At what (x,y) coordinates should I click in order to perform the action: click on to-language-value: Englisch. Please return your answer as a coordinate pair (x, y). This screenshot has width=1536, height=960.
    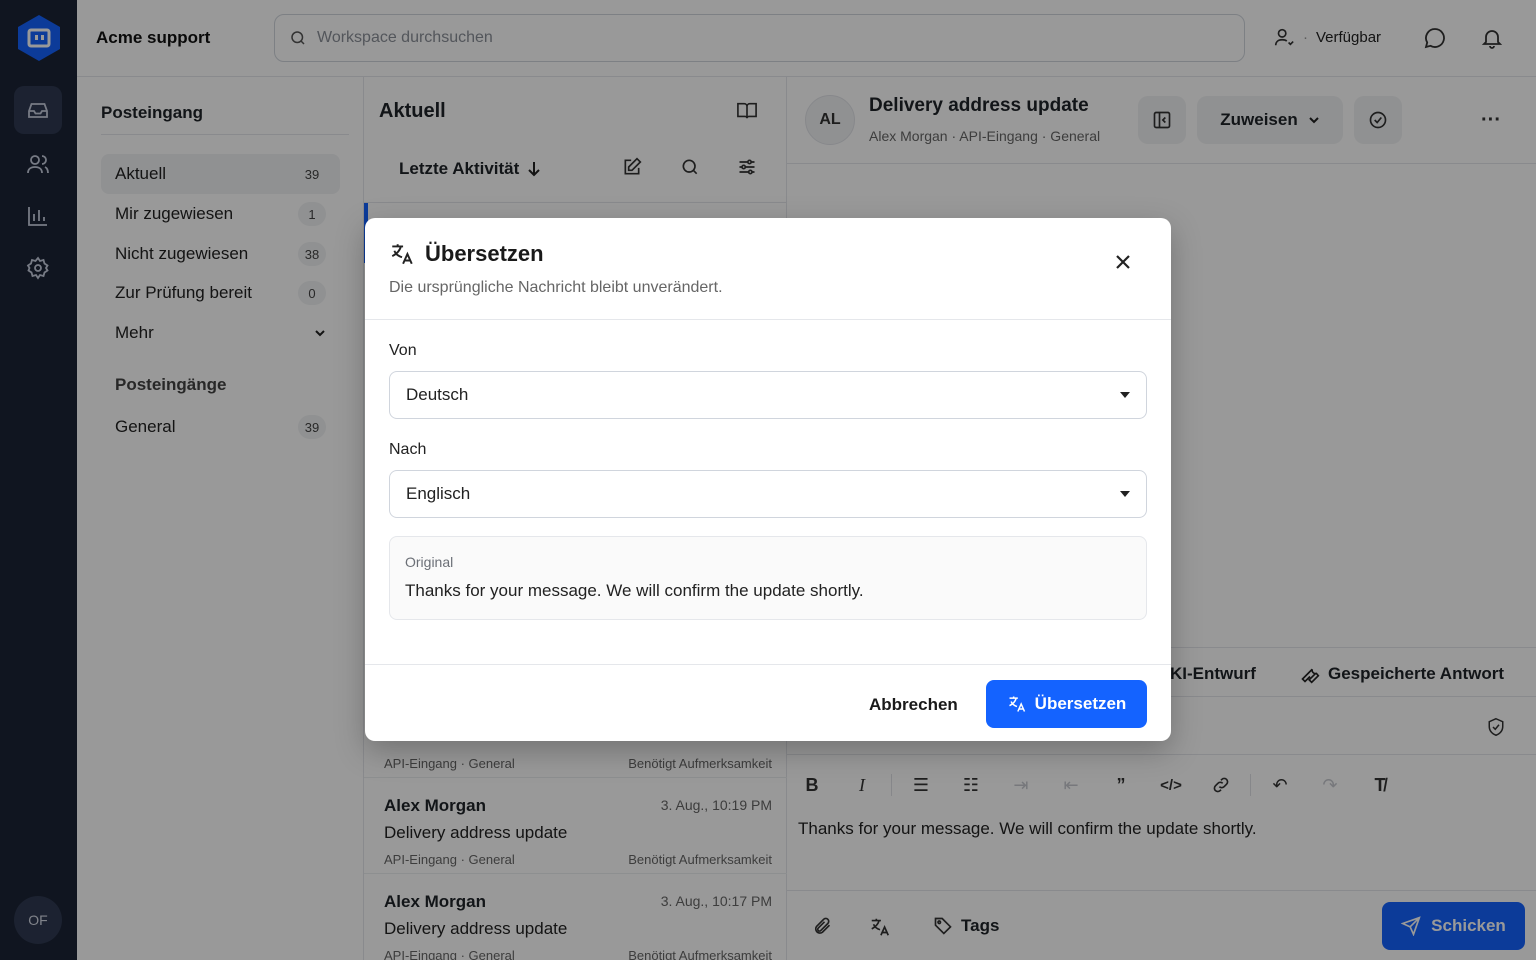
    Looking at the image, I should click on (438, 493).